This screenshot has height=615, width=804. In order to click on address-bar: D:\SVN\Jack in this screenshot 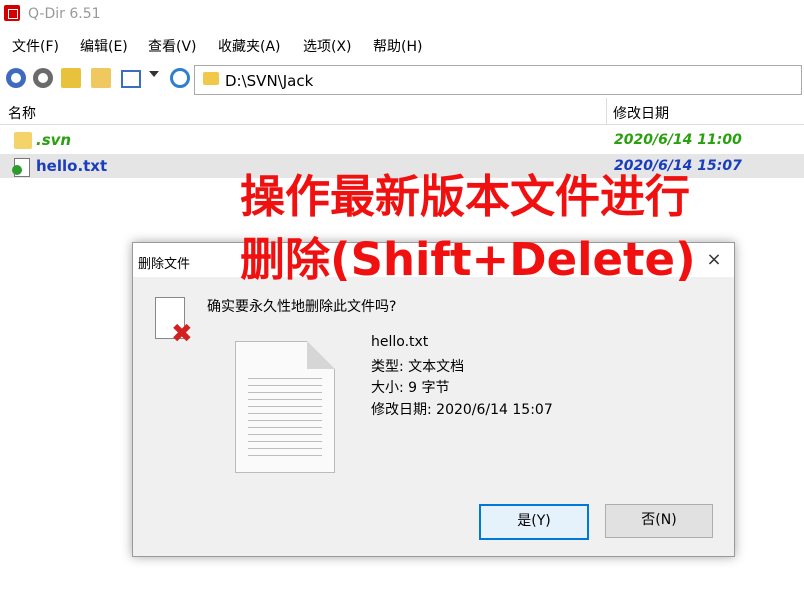, I will do `click(498, 80)`.